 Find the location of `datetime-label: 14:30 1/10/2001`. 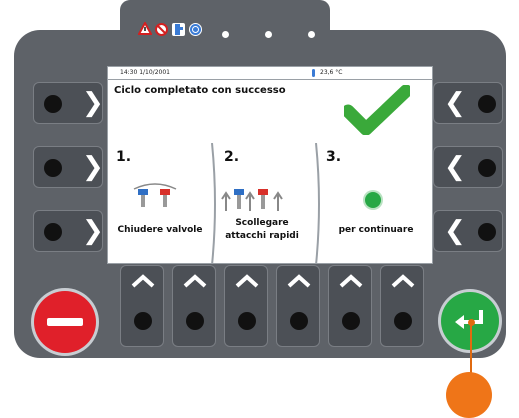

datetime-label: 14:30 1/10/2001 is located at coordinates (145, 72).